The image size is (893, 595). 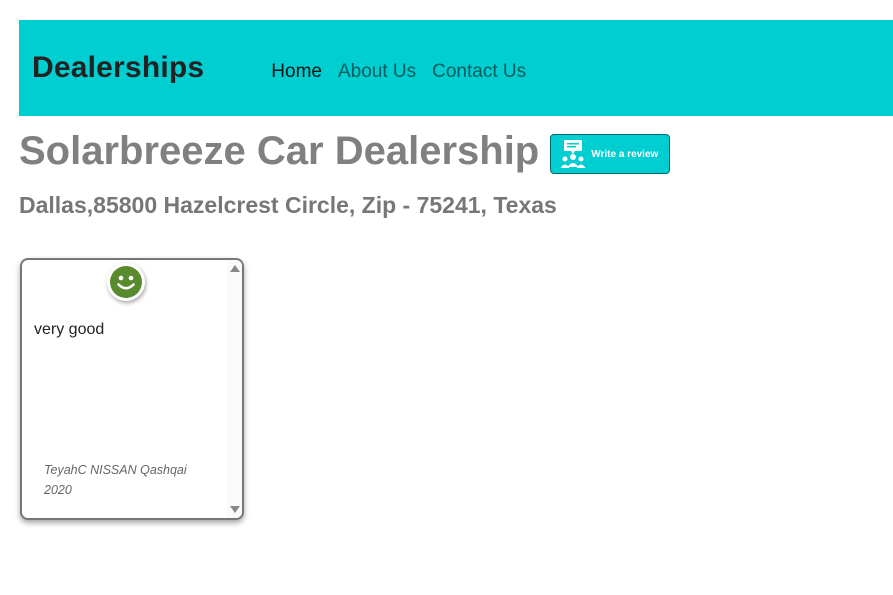 I want to click on nav-link-home: Home, so click(x=296, y=72).